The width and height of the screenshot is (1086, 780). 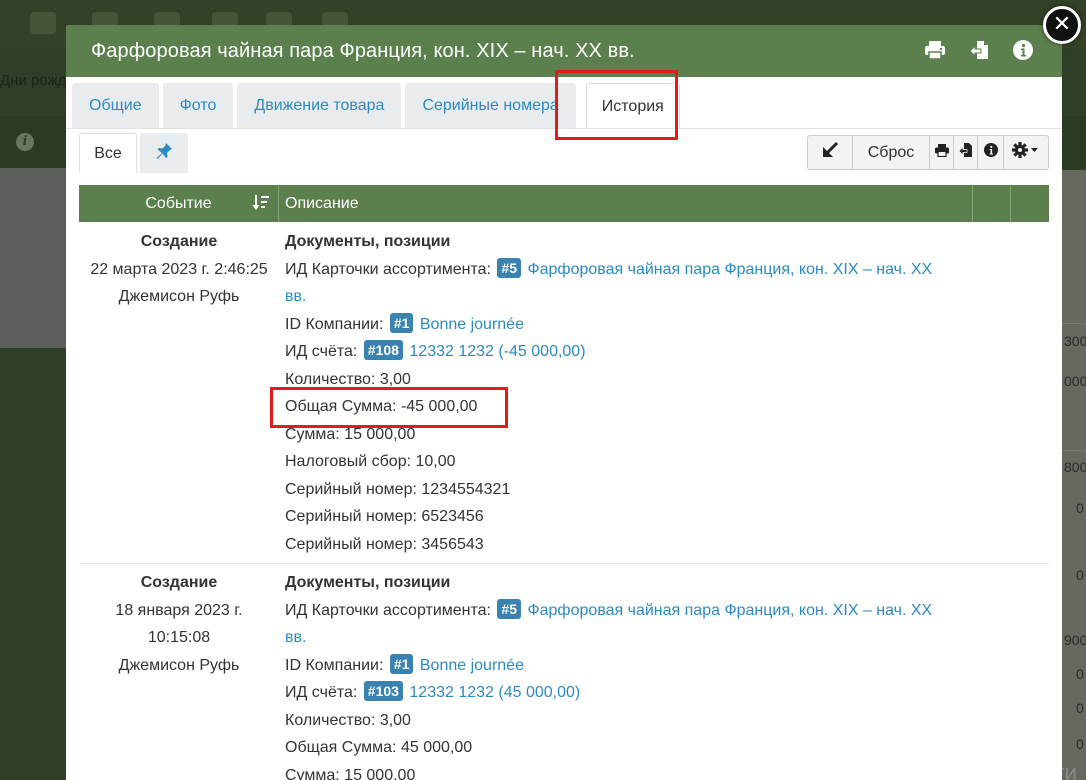 What do you see at coordinates (383, 691) in the screenshot?
I see `id-badge: #103` at bounding box center [383, 691].